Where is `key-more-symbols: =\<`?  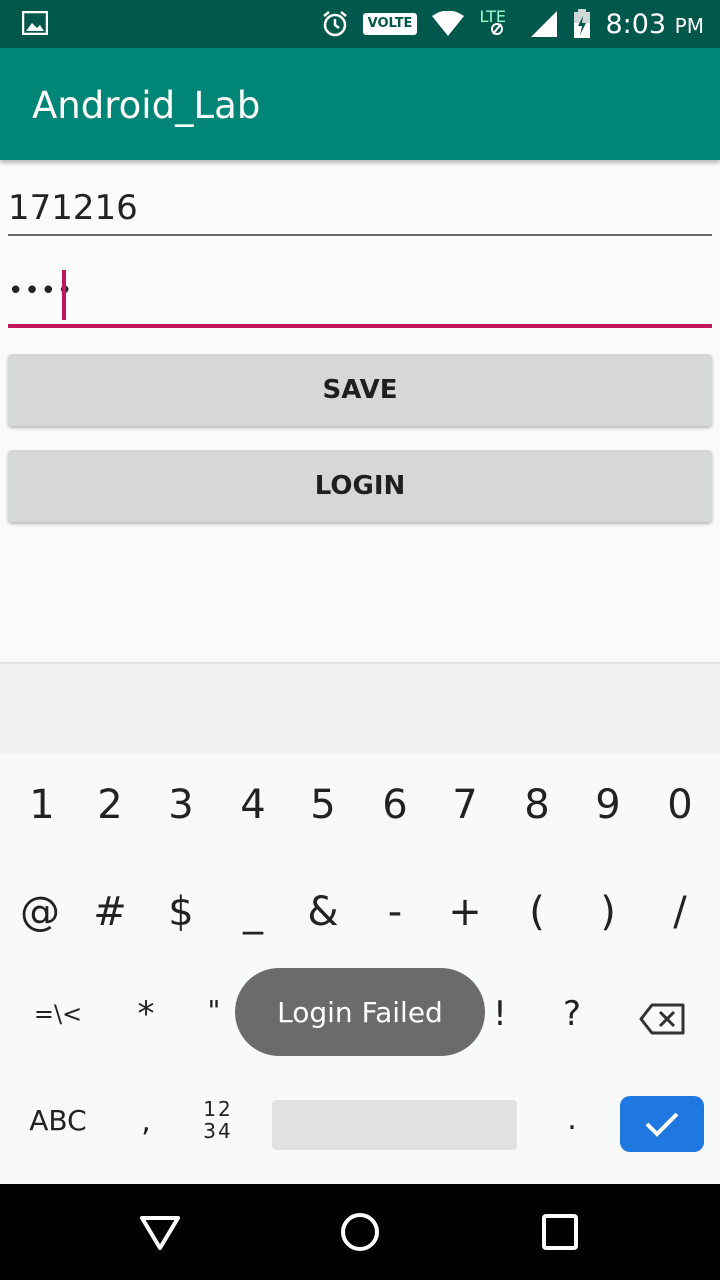
key-more-symbols: =\< is located at coordinates (58, 1014).